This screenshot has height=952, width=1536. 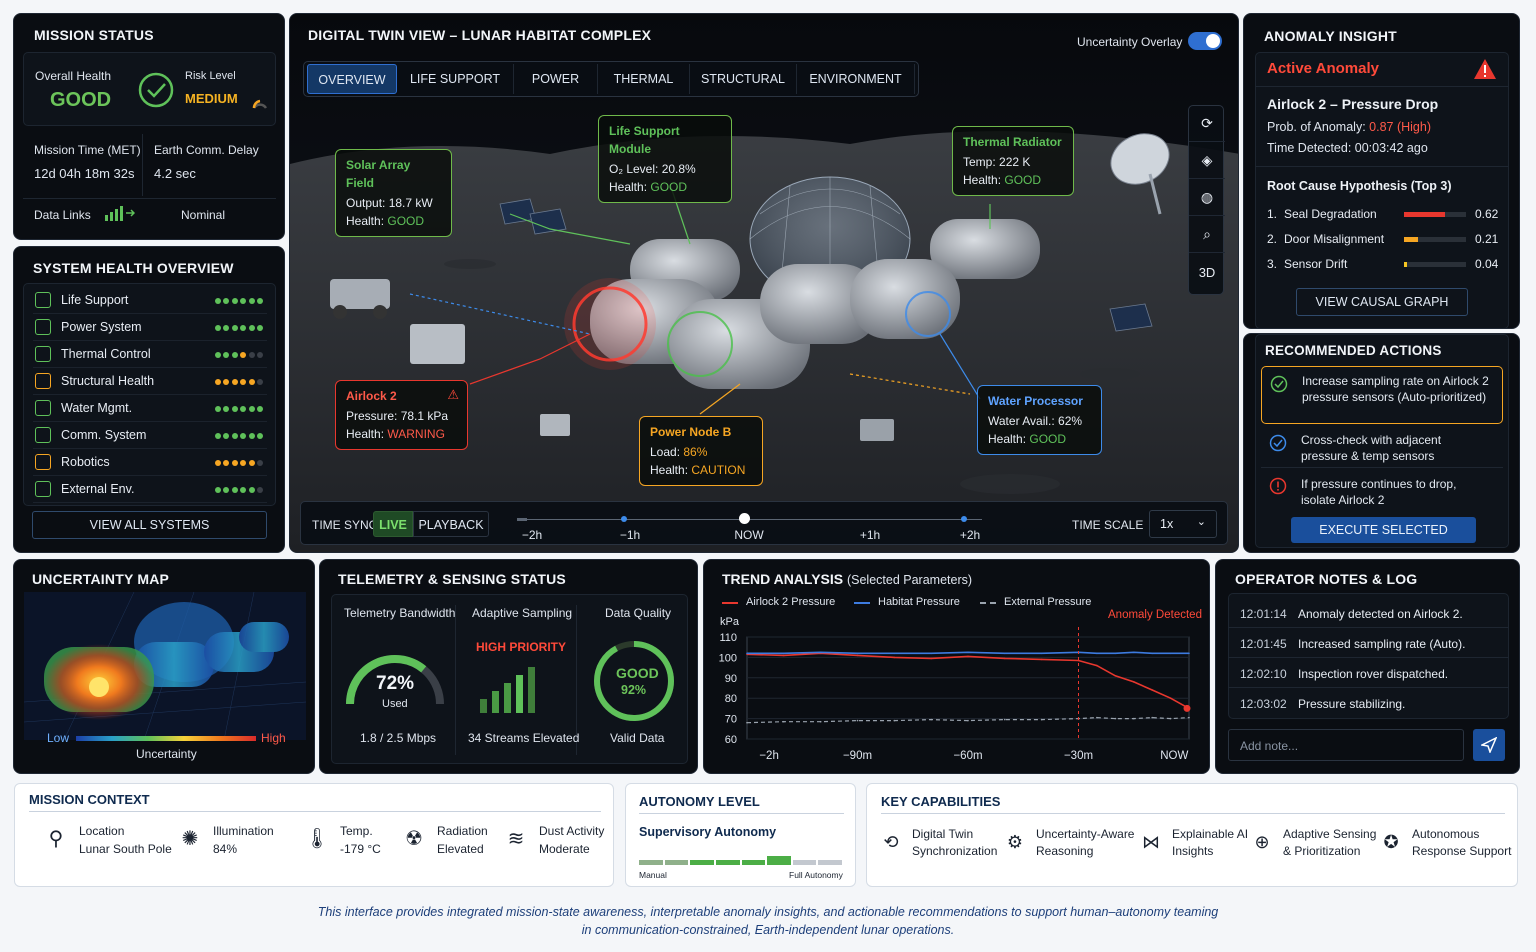 I want to click on autonomy-slider, so click(x=741, y=861).